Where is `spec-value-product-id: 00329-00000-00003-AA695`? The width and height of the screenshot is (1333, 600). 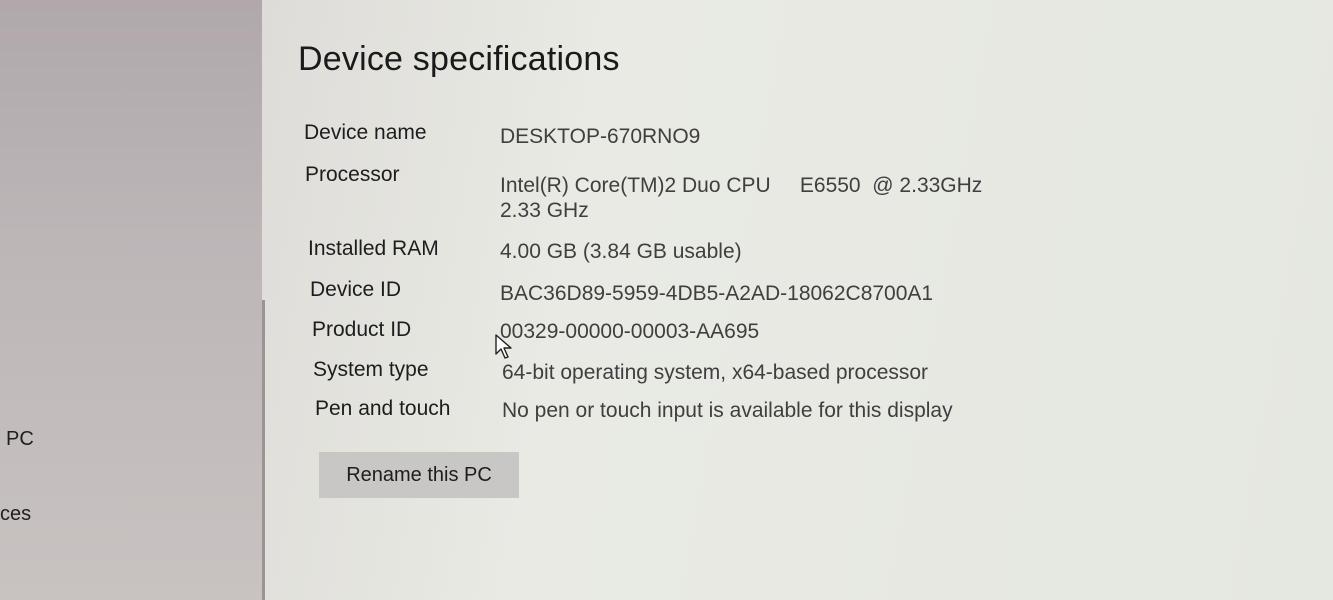
spec-value-product-id: 00329-00000-00003-AA695 is located at coordinates (630, 331).